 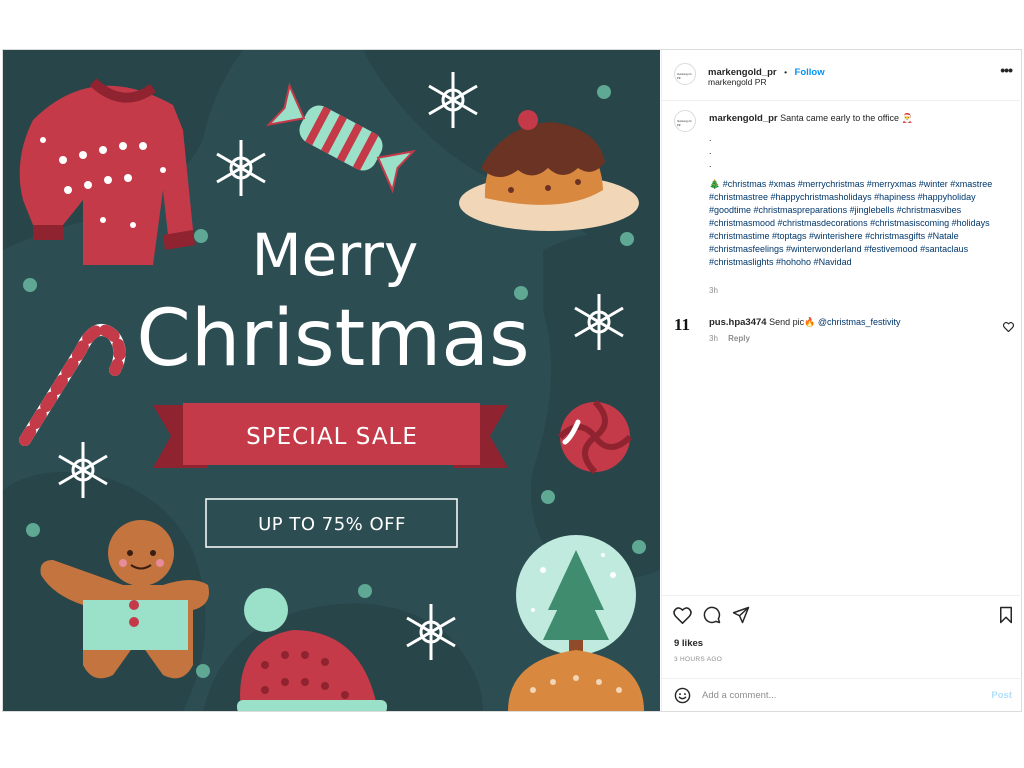 What do you see at coordinates (335, 255) in the screenshot?
I see `headline-merry: Merry` at bounding box center [335, 255].